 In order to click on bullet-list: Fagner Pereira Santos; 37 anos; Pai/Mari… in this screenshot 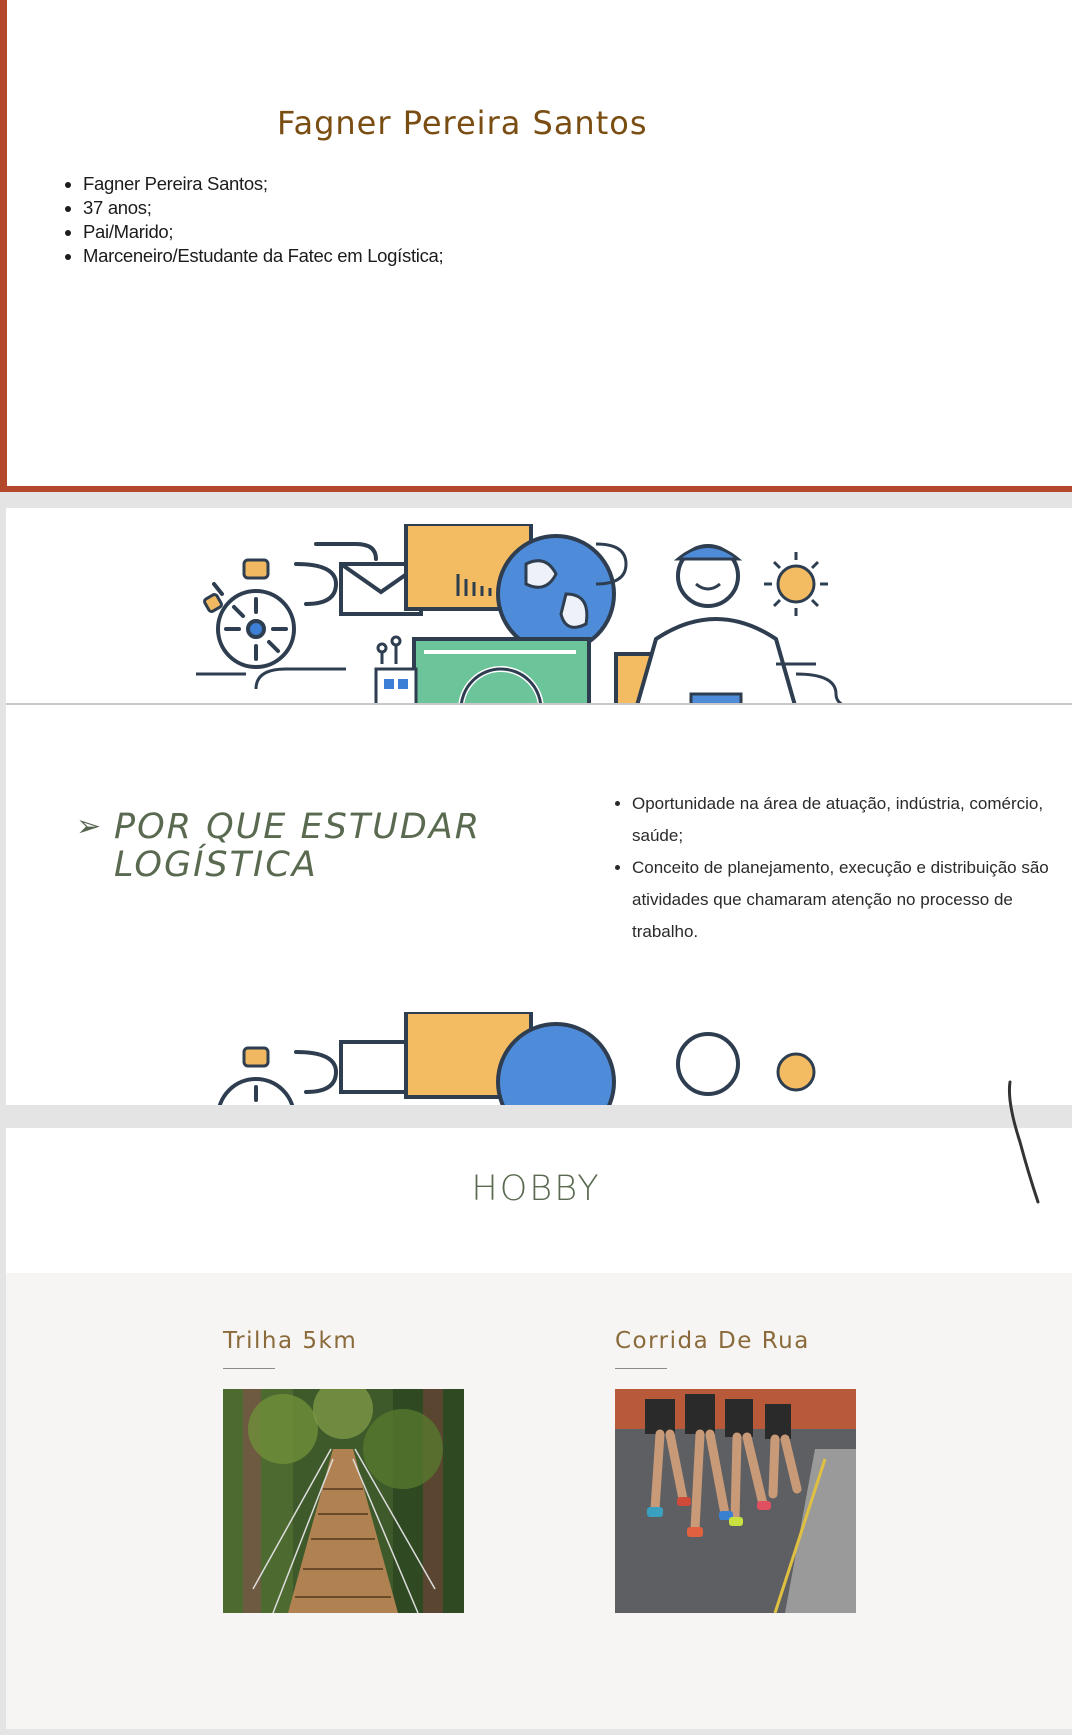, I will do `click(247, 220)`.